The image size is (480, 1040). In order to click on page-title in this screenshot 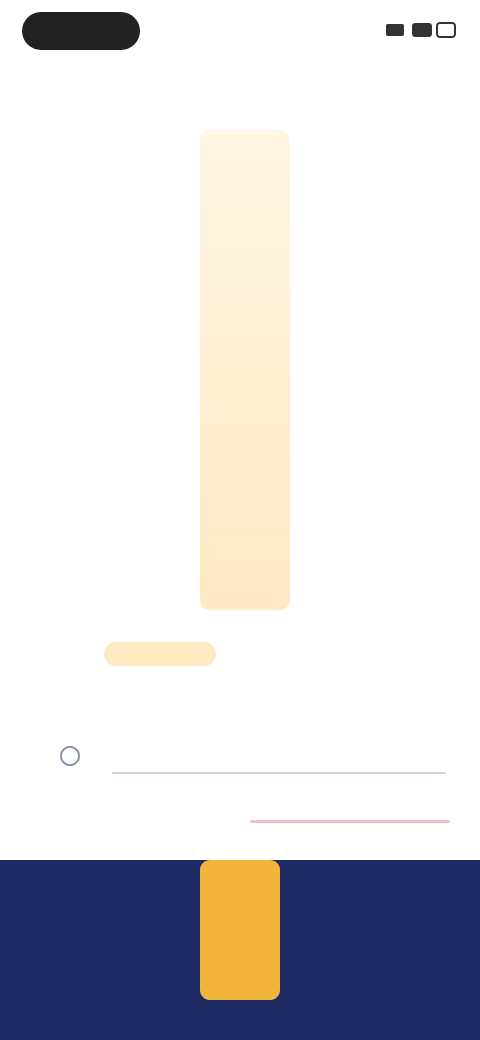, I will do `click(240, 81)`.